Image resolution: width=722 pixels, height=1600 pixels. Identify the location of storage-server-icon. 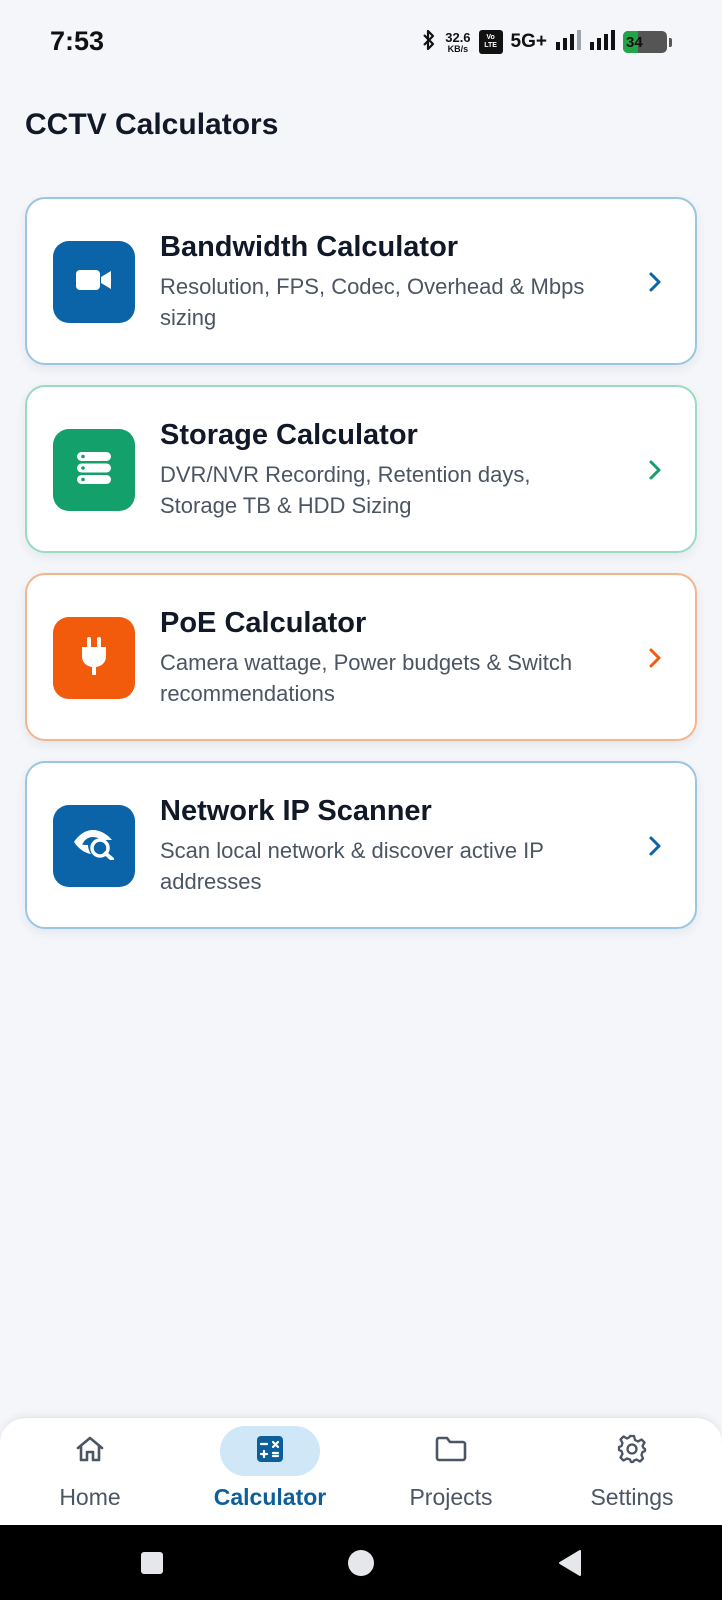
(94, 470).